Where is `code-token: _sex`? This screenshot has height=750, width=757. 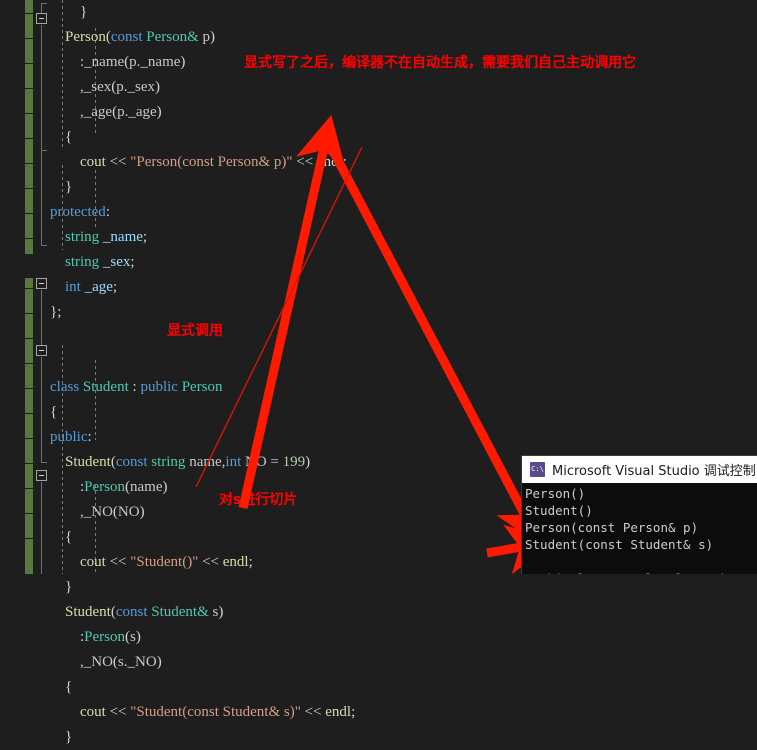 code-token: _sex is located at coordinates (115, 262).